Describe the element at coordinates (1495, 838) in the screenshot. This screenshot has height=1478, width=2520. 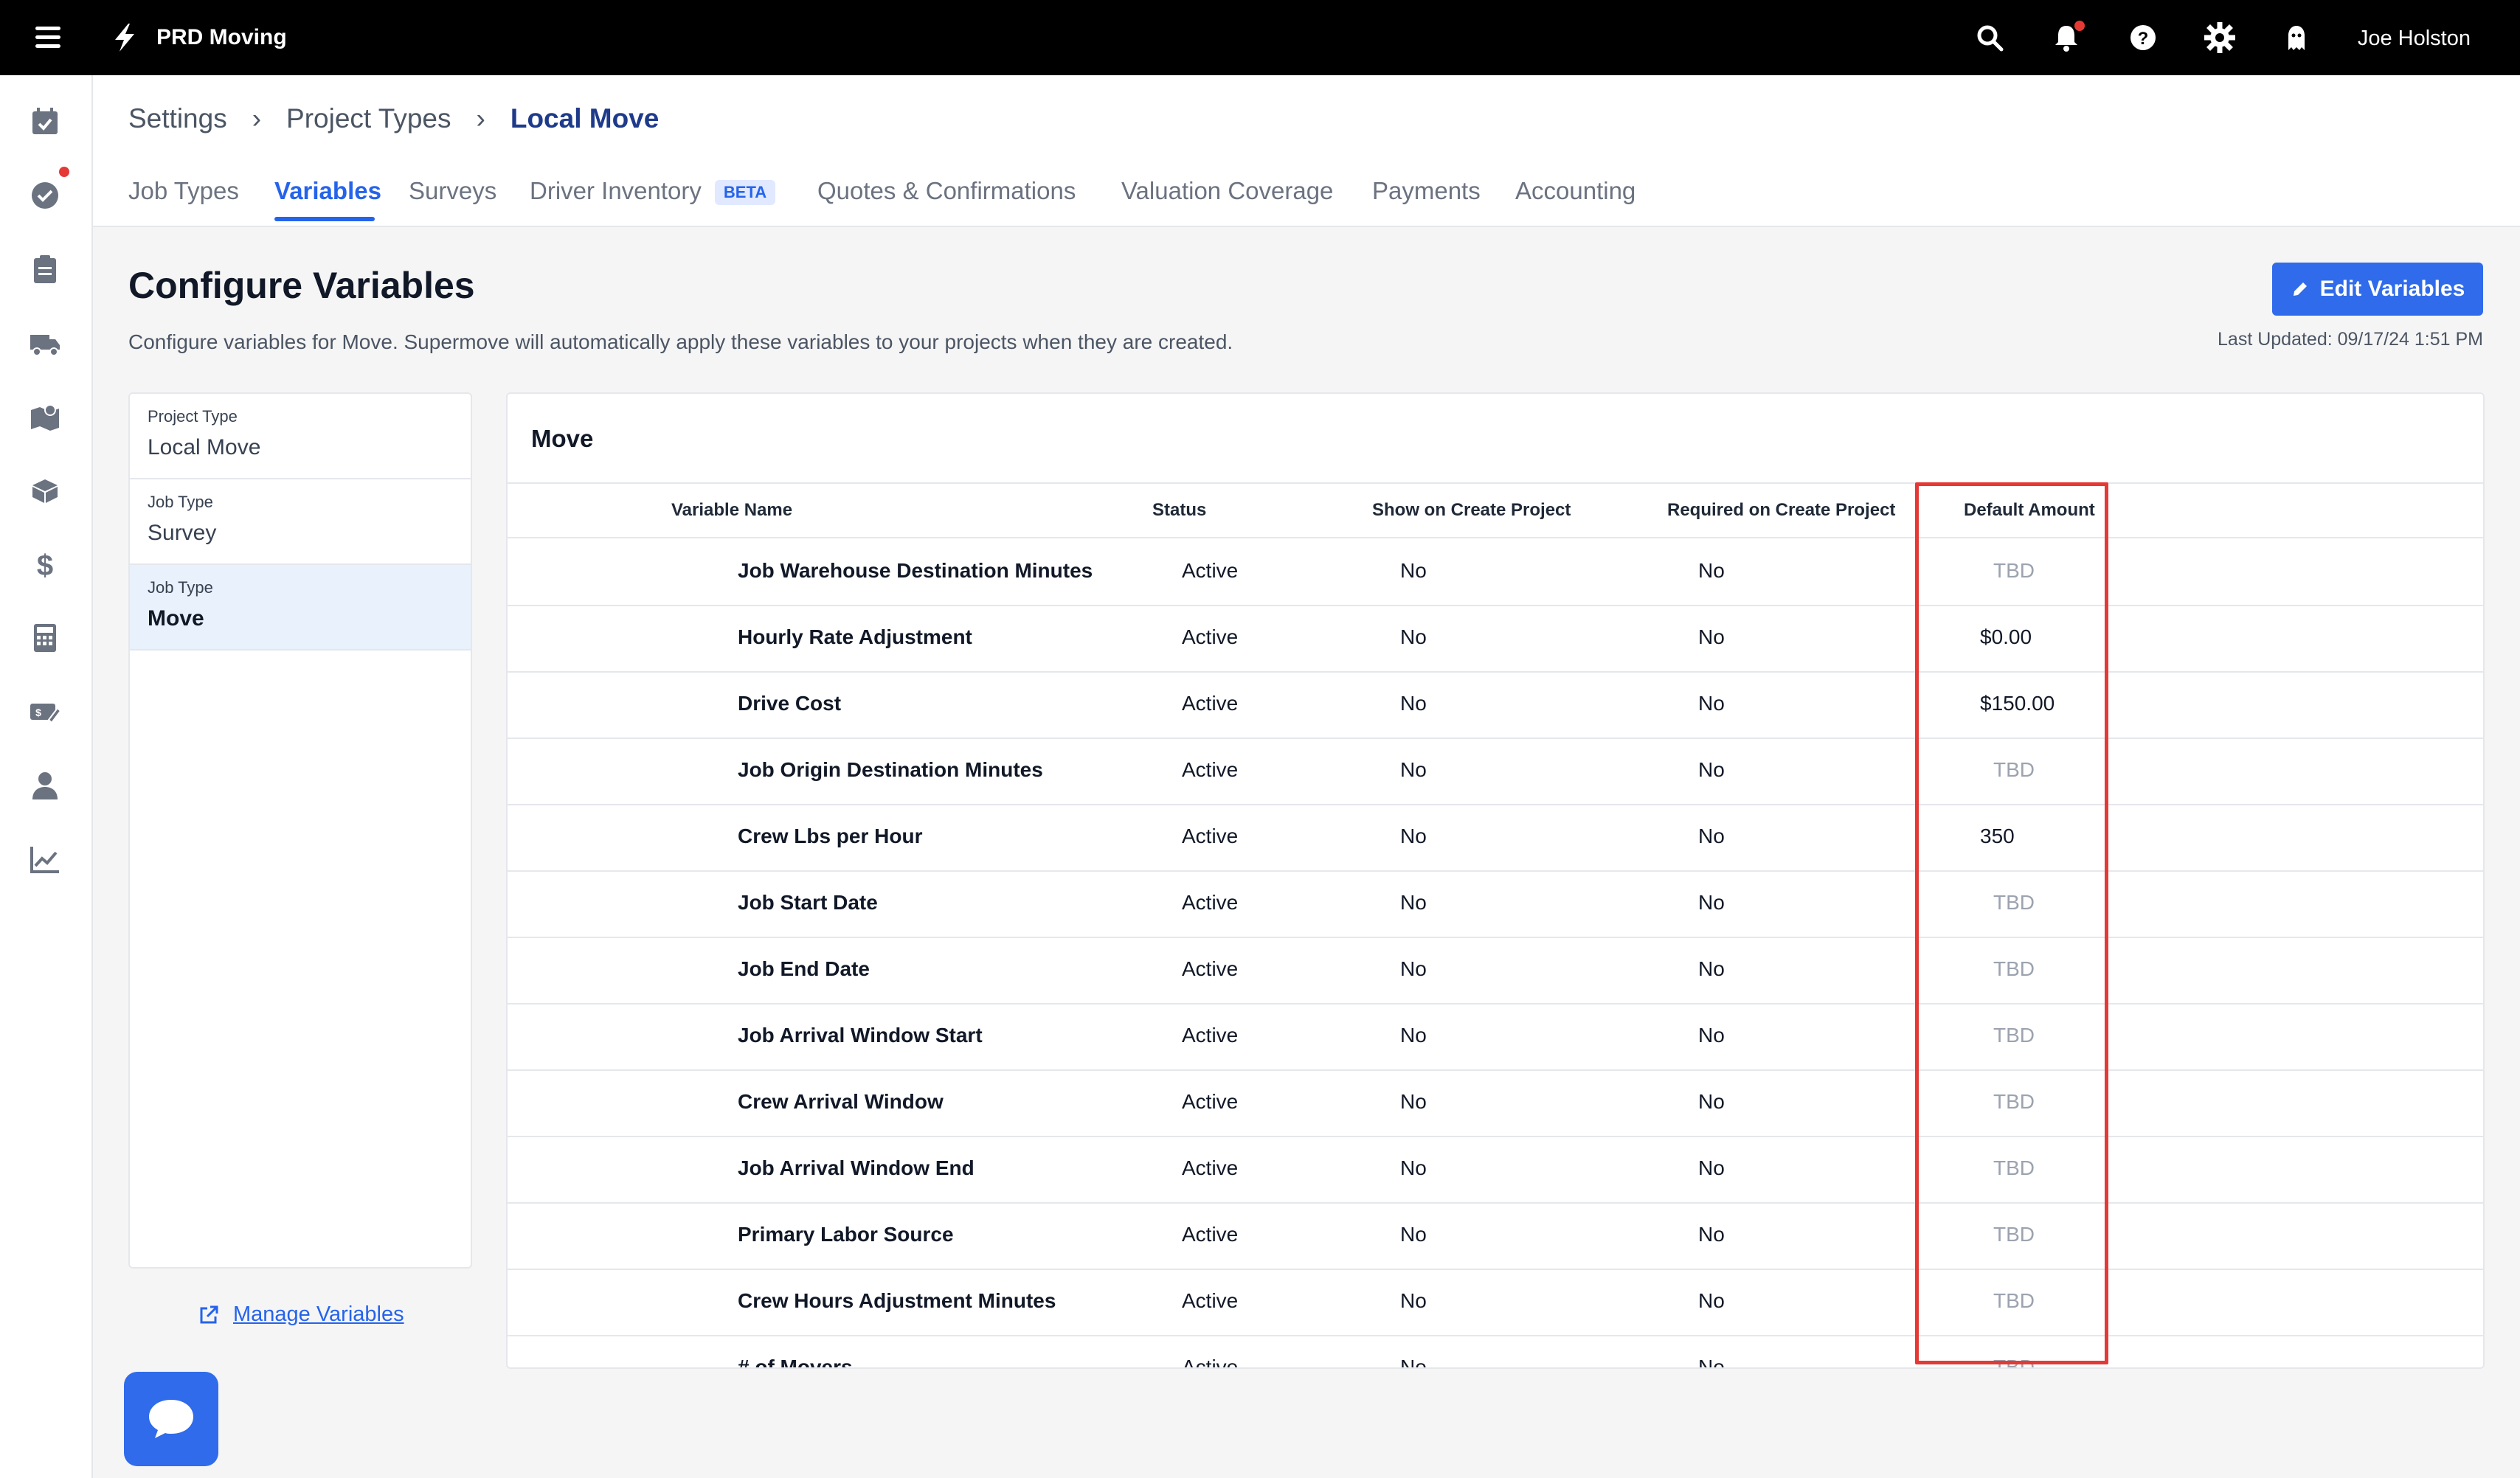
I see `table-row: Crew Lbs per Hour Active No No 350` at that location.